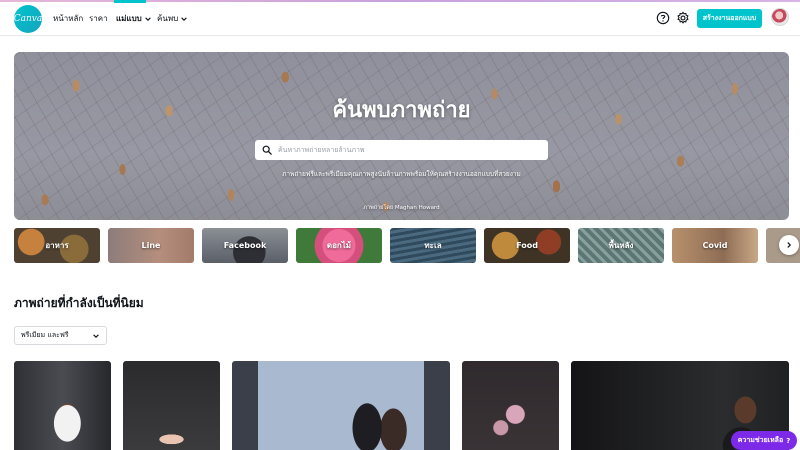 This screenshot has height=450, width=800. I want to click on help-label: ความช่วยเหลือ, so click(760, 440).